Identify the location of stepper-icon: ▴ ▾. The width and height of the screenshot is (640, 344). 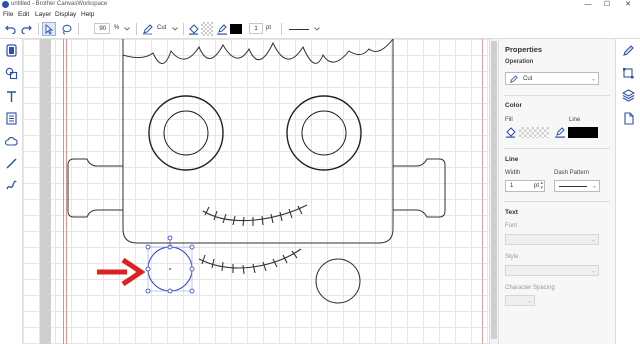
(541, 186).